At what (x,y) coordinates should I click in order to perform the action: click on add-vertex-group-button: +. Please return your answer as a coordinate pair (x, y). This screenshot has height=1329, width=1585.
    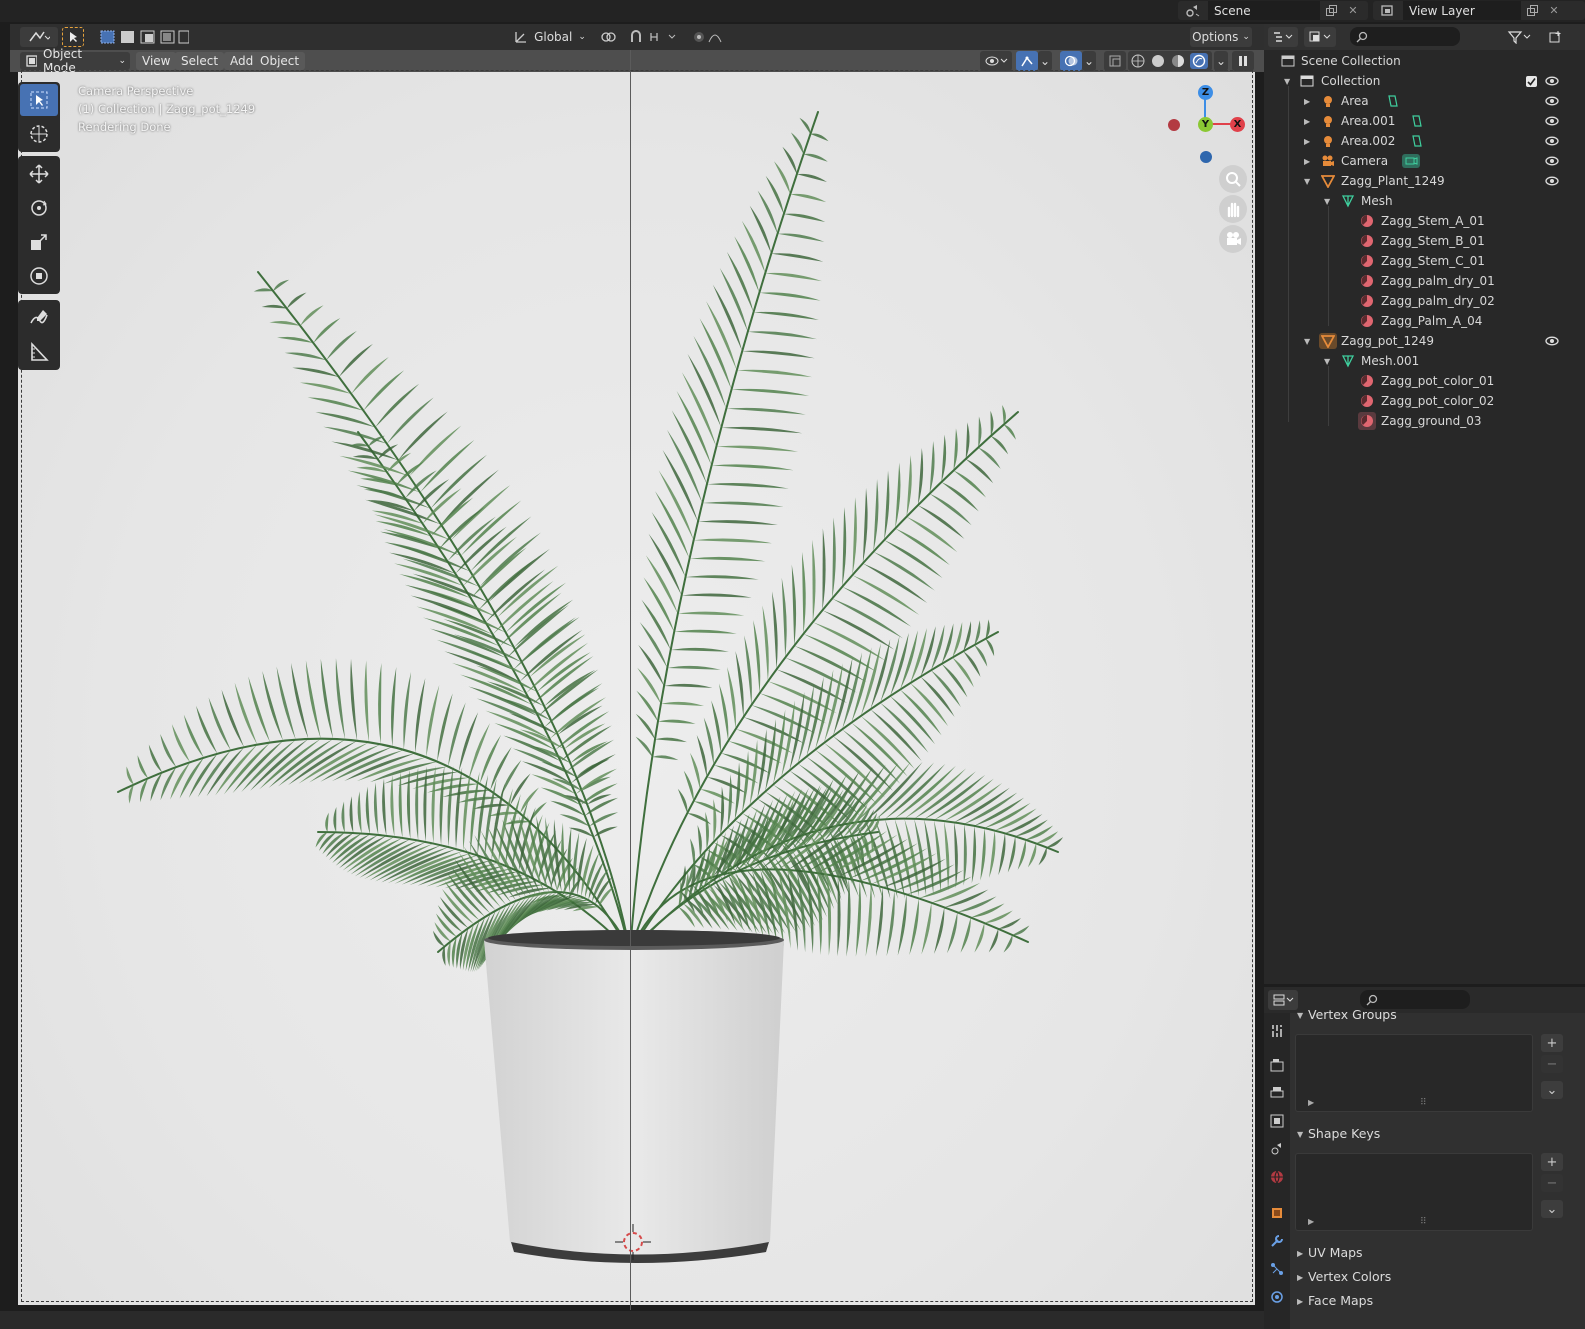
    Looking at the image, I should click on (1552, 1043).